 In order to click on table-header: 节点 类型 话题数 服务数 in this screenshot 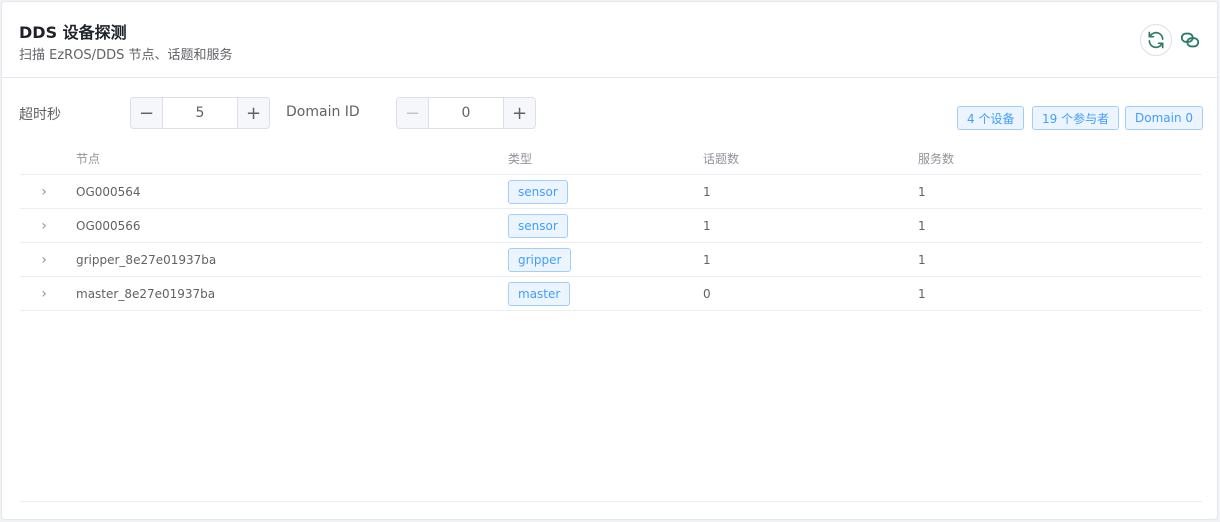, I will do `click(611, 159)`.